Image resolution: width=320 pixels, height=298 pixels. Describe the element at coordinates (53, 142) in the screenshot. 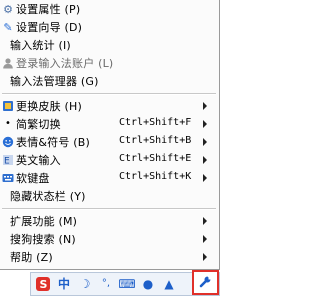

I see `menu-item-label: 表情&符号 (B)` at that location.